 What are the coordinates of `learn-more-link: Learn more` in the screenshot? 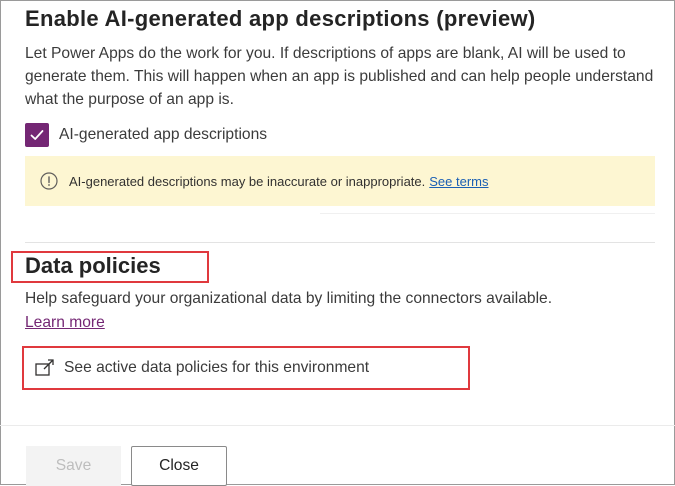 It's located at (65, 323).